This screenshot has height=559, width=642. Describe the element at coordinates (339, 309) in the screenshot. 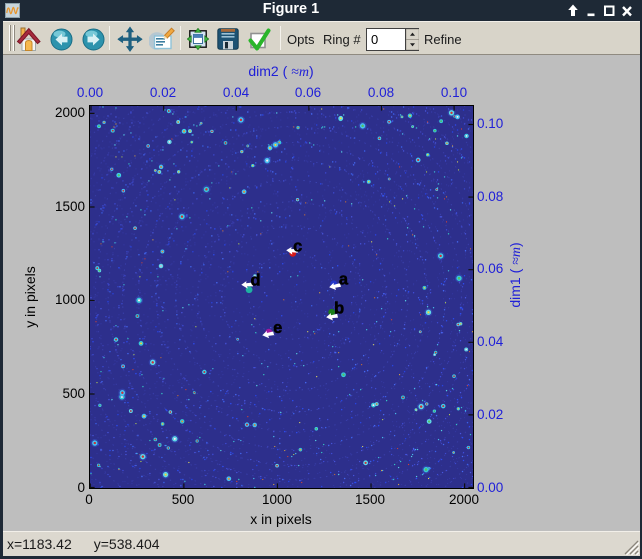

I see `svg-text: b` at that location.